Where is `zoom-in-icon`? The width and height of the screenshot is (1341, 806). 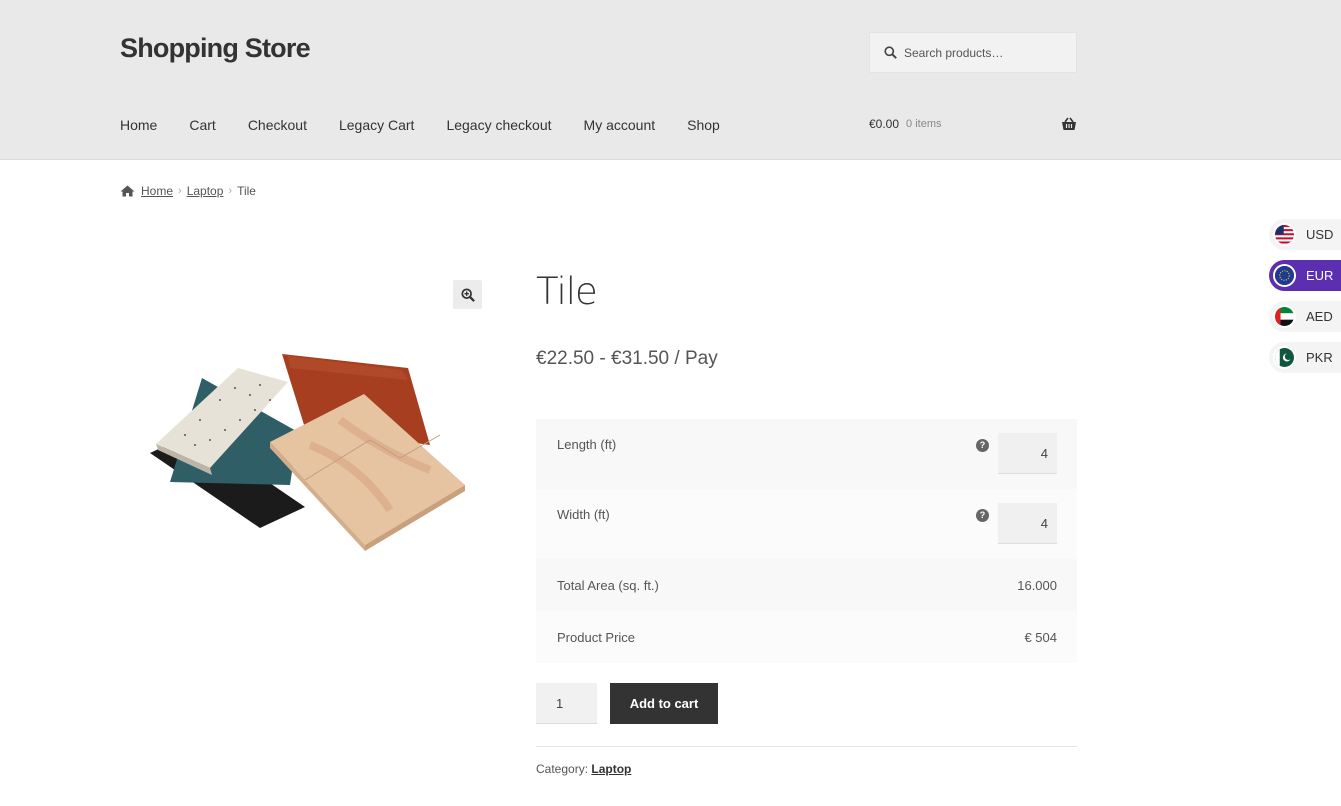 zoom-in-icon is located at coordinates (467, 294).